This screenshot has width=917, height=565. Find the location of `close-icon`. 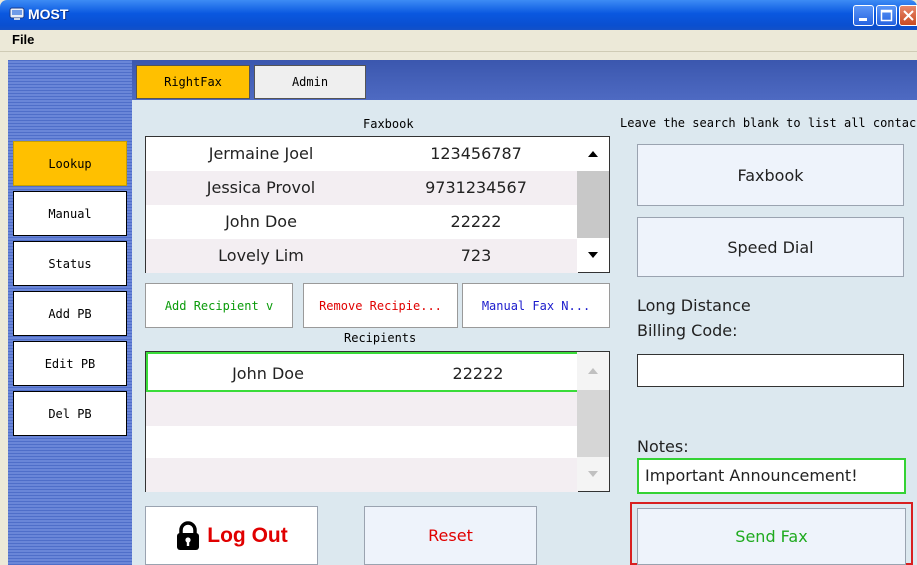

close-icon is located at coordinates (908, 15).